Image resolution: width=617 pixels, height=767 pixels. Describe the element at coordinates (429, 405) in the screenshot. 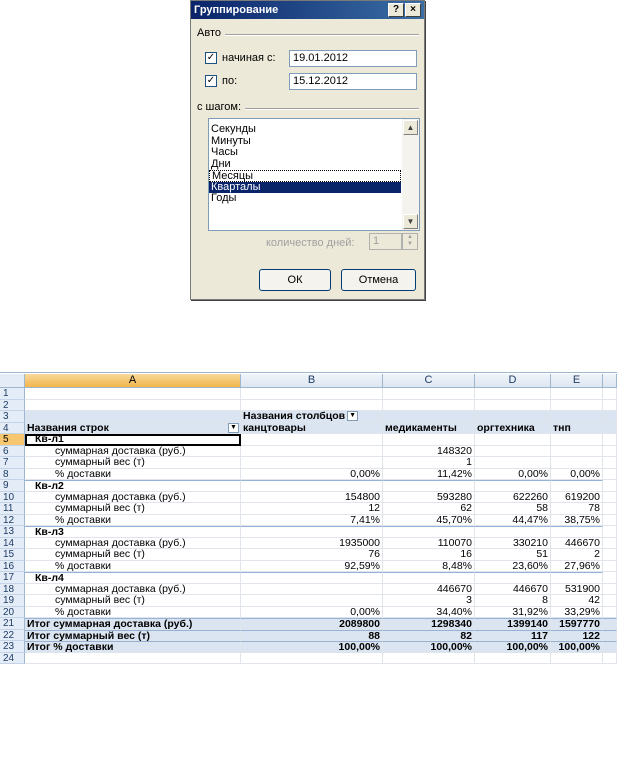

I see `cell-c2` at that location.